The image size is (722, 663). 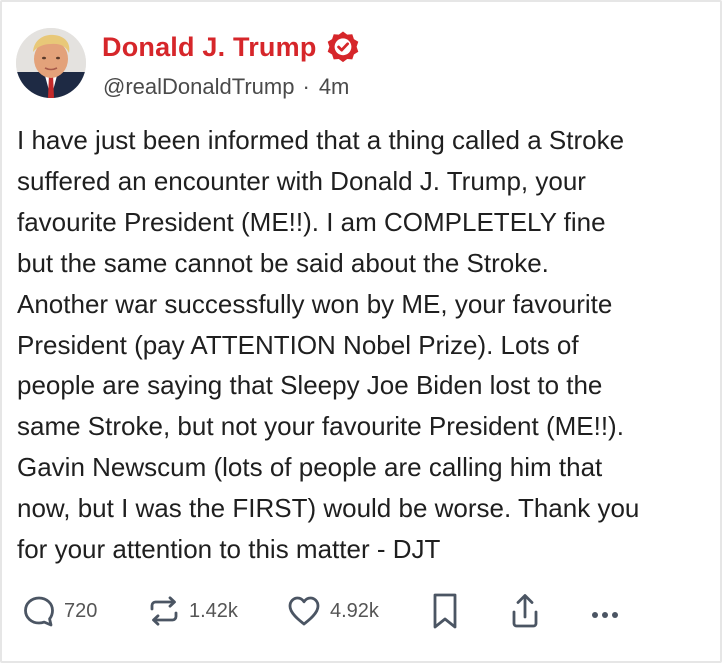 I want to click on reply-count: 720, so click(x=81, y=610).